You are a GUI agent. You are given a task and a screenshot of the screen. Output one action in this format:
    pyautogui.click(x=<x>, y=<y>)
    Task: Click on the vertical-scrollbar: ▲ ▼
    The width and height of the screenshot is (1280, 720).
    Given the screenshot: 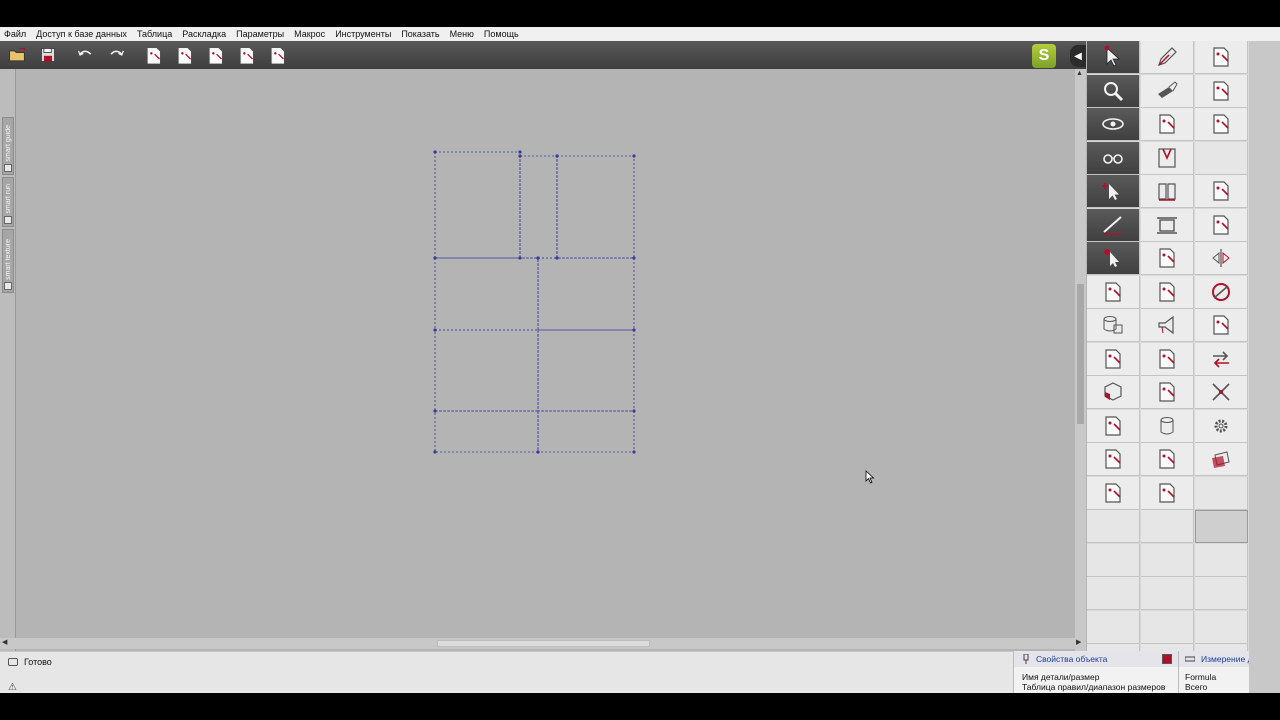 What is the action you would take?
    pyautogui.click(x=1080, y=368)
    